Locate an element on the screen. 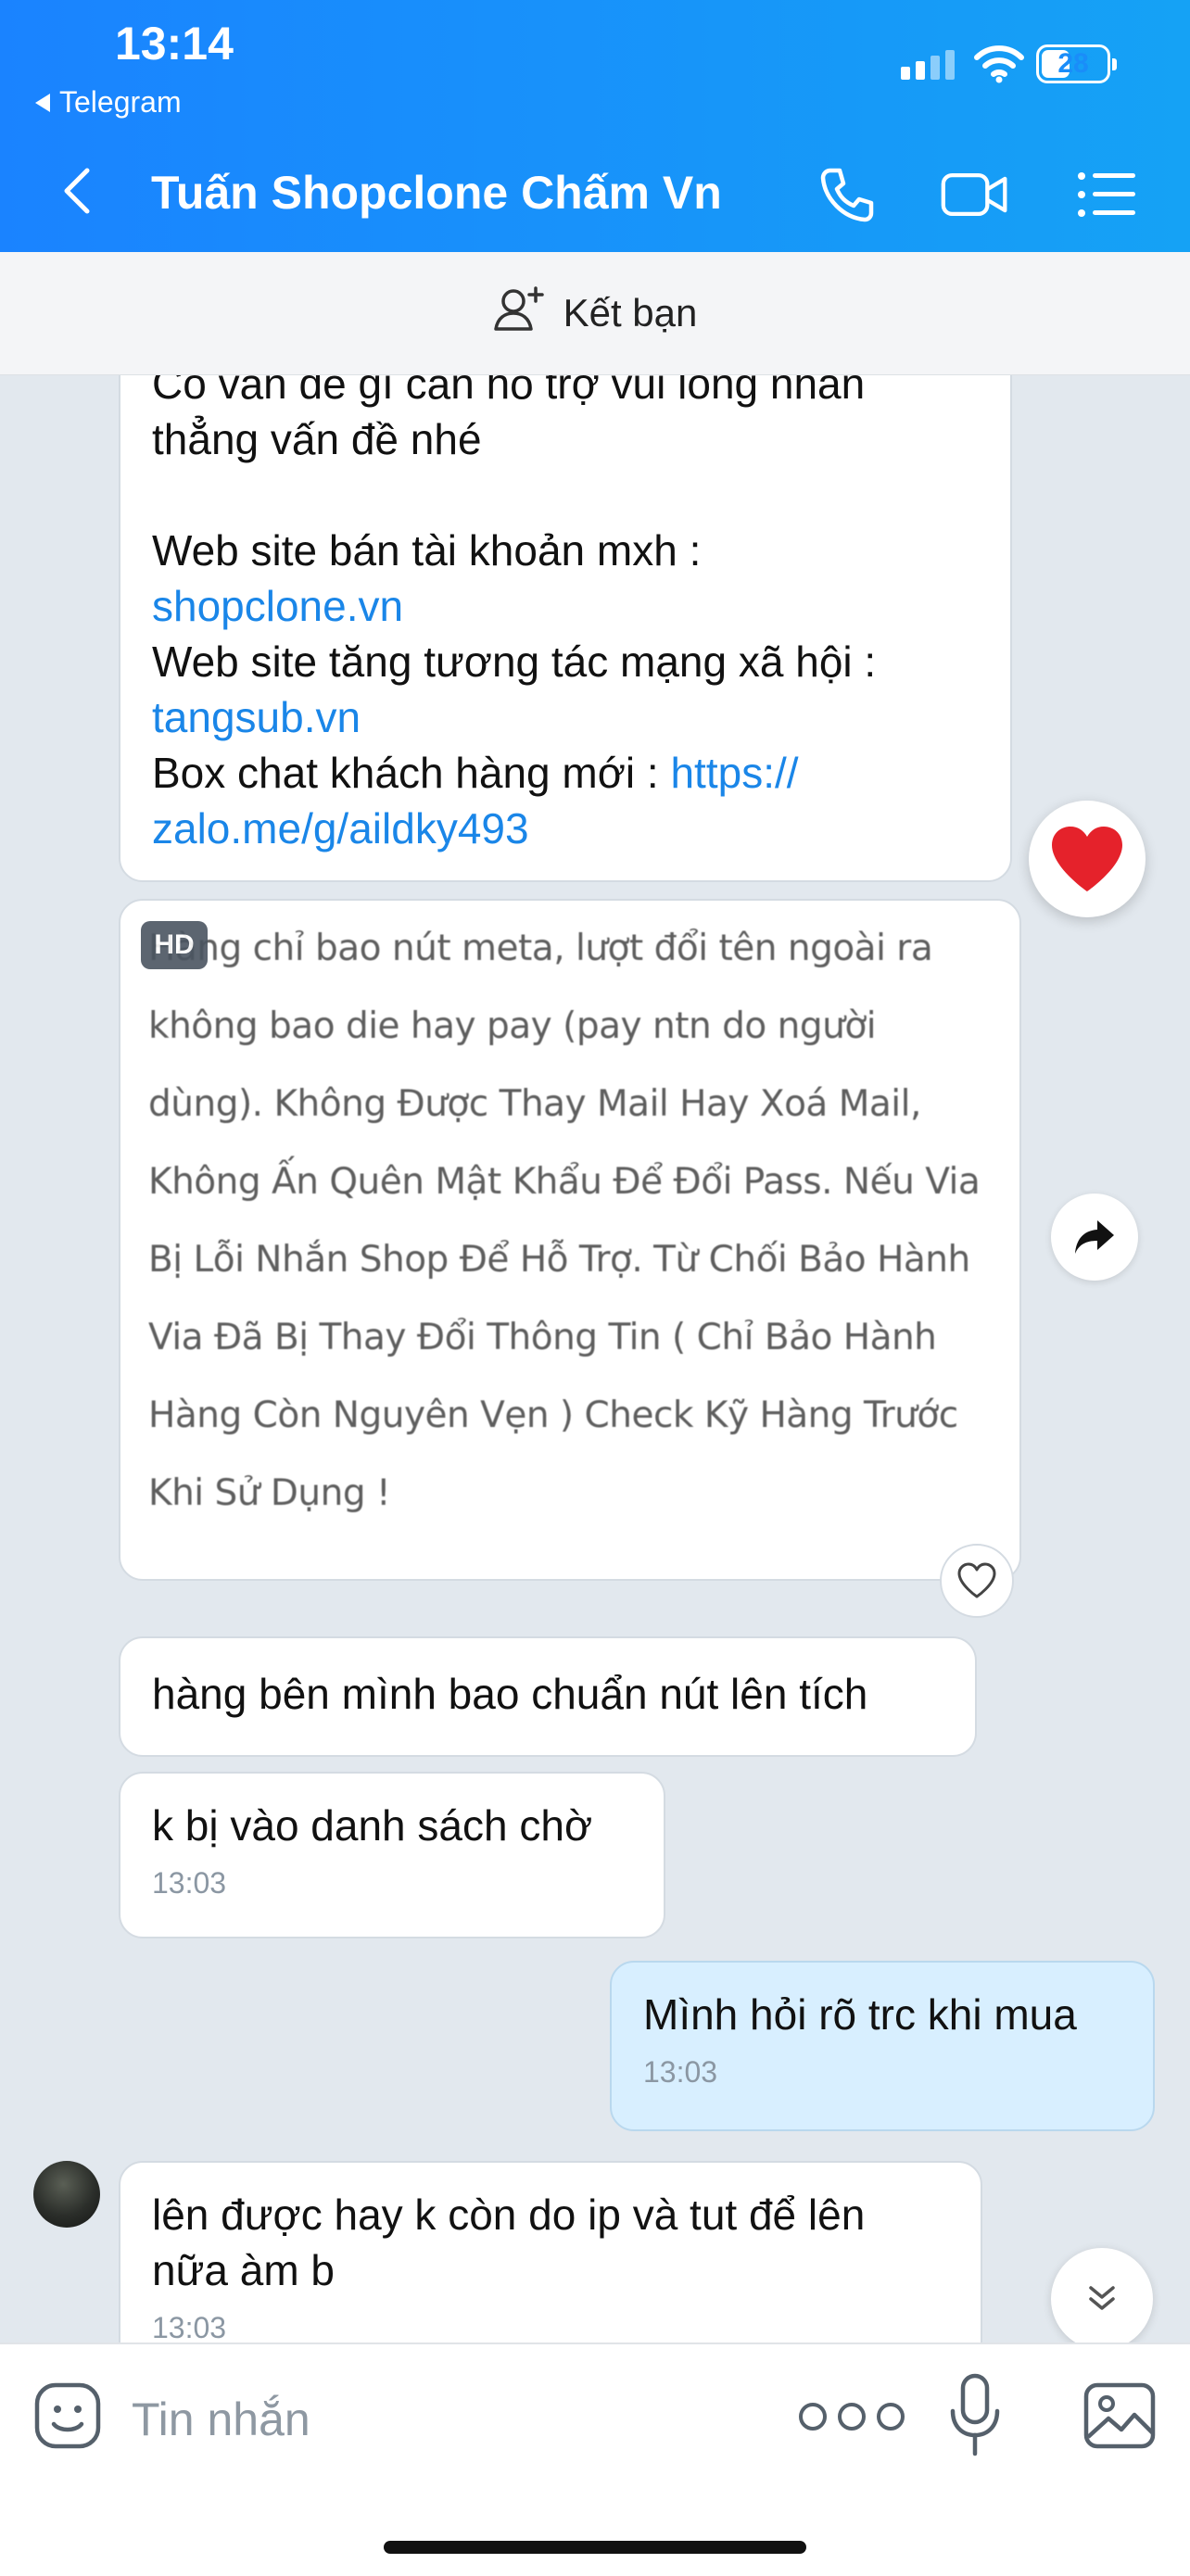  message-line: Web site tăng tương tác mạng xã hội : is located at coordinates (514, 662).